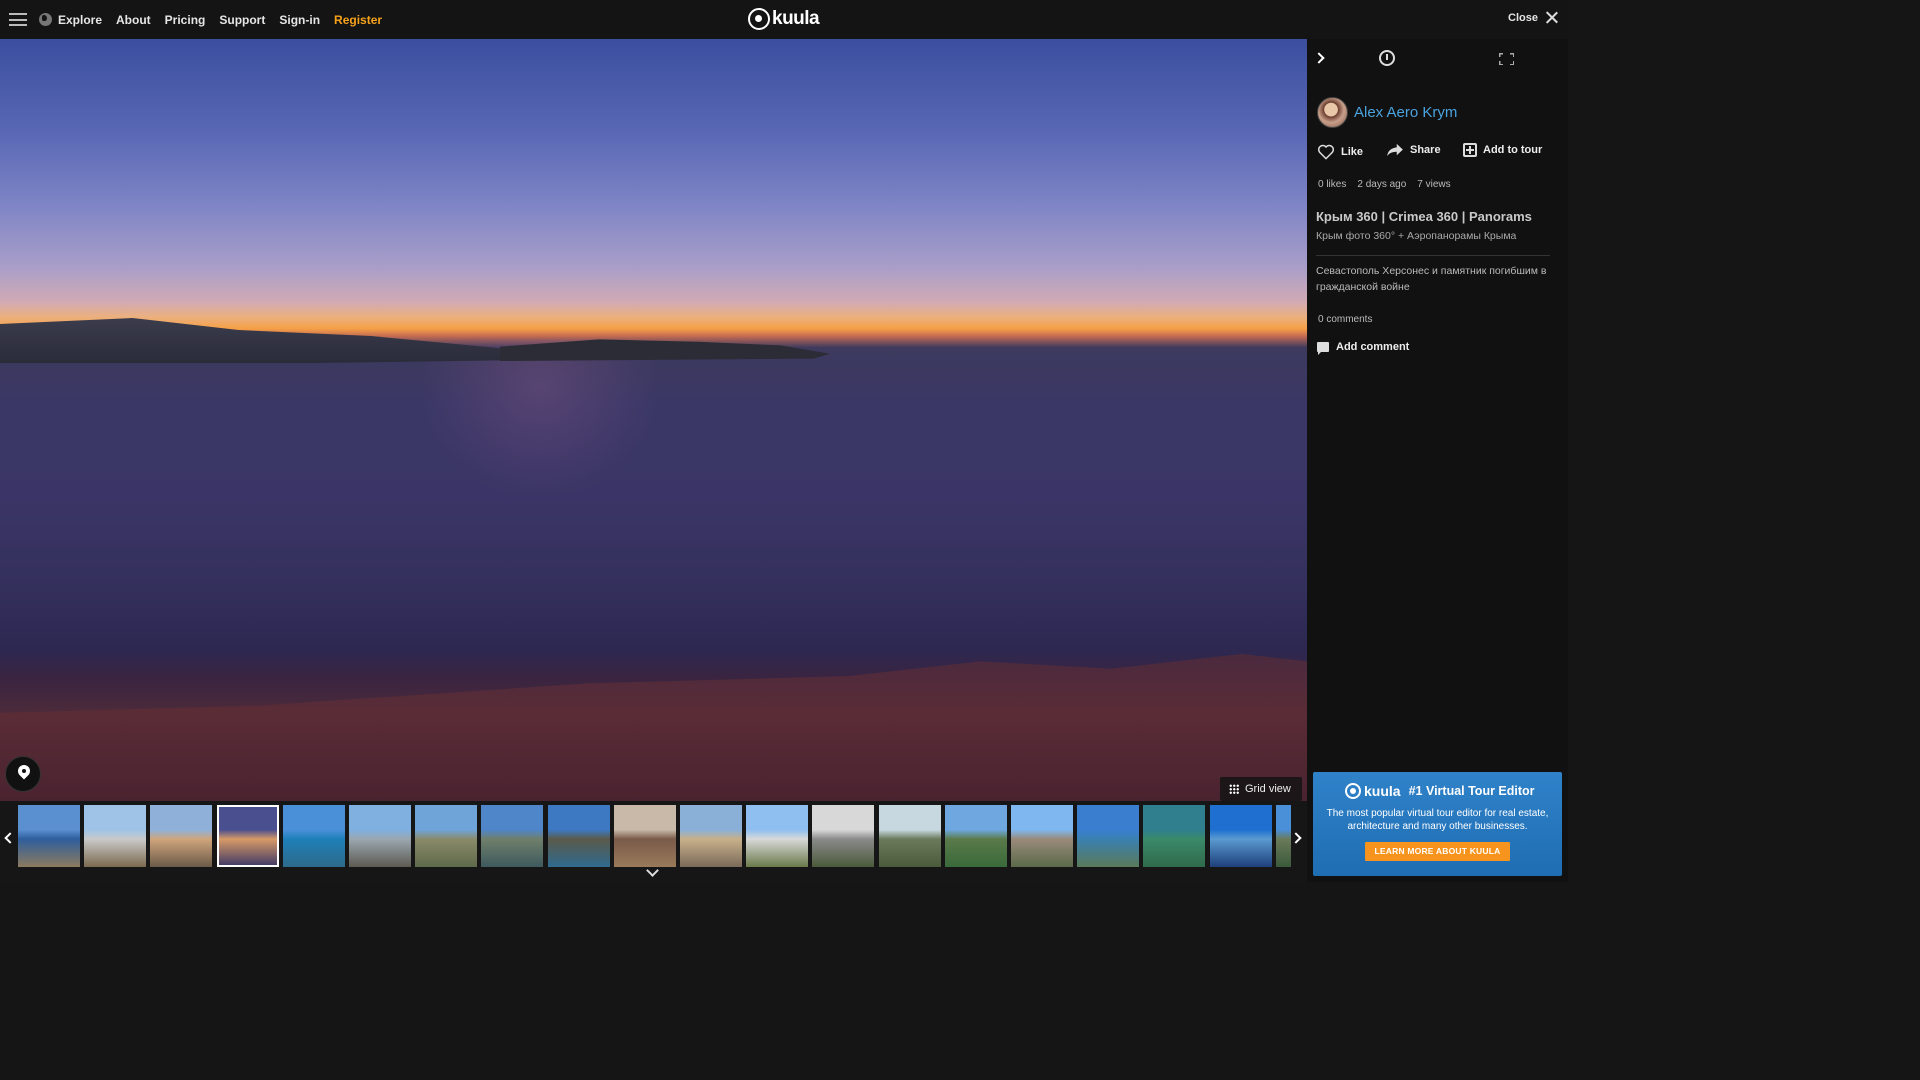 The image size is (1920, 1080). I want to click on author-link: Alex Aero Krym, so click(1387, 112).